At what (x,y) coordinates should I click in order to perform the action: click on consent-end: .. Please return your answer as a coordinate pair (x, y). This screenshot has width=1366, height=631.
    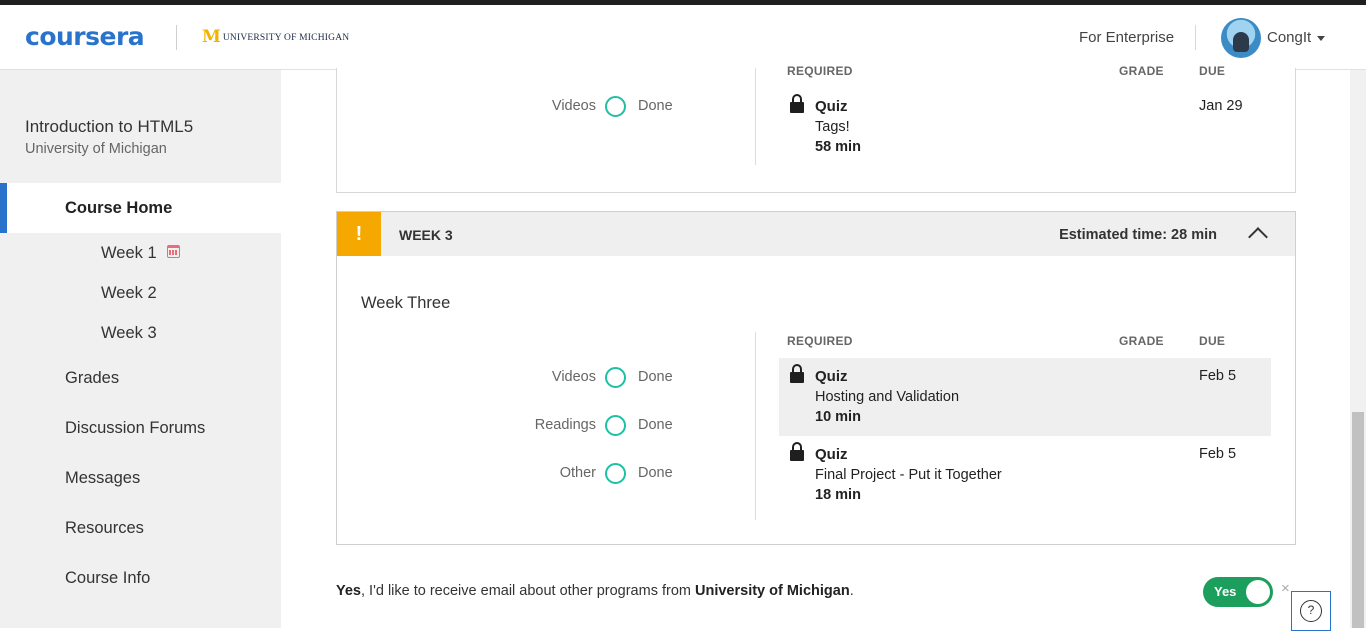
    Looking at the image, I should click on (851, 591).